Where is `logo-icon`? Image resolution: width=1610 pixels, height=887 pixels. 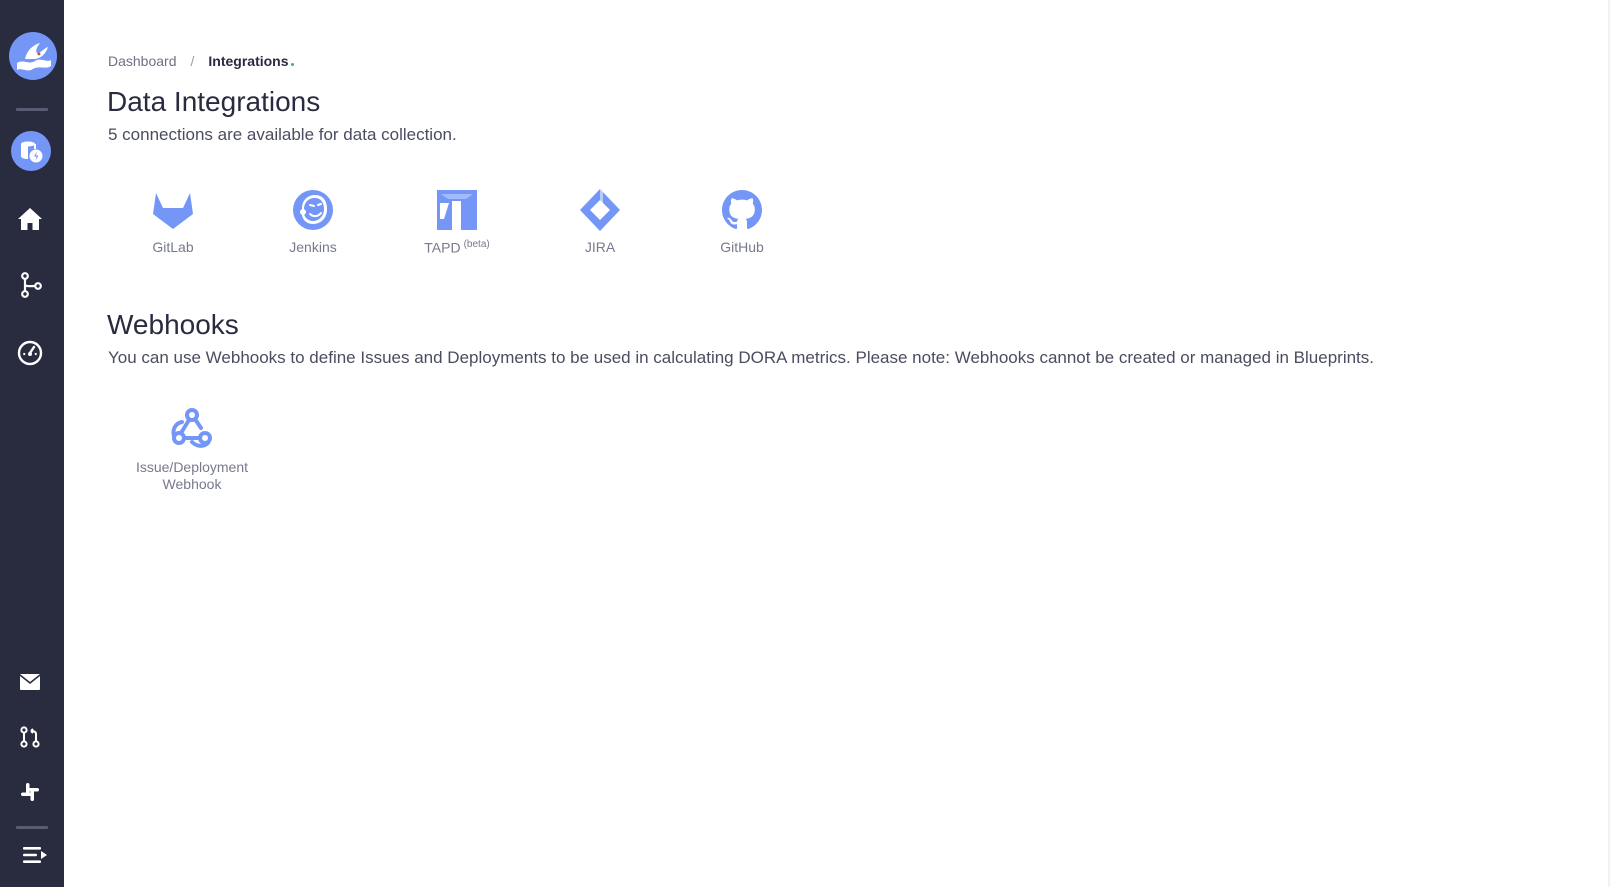 logo-icon is located at coordinates (33, 56).